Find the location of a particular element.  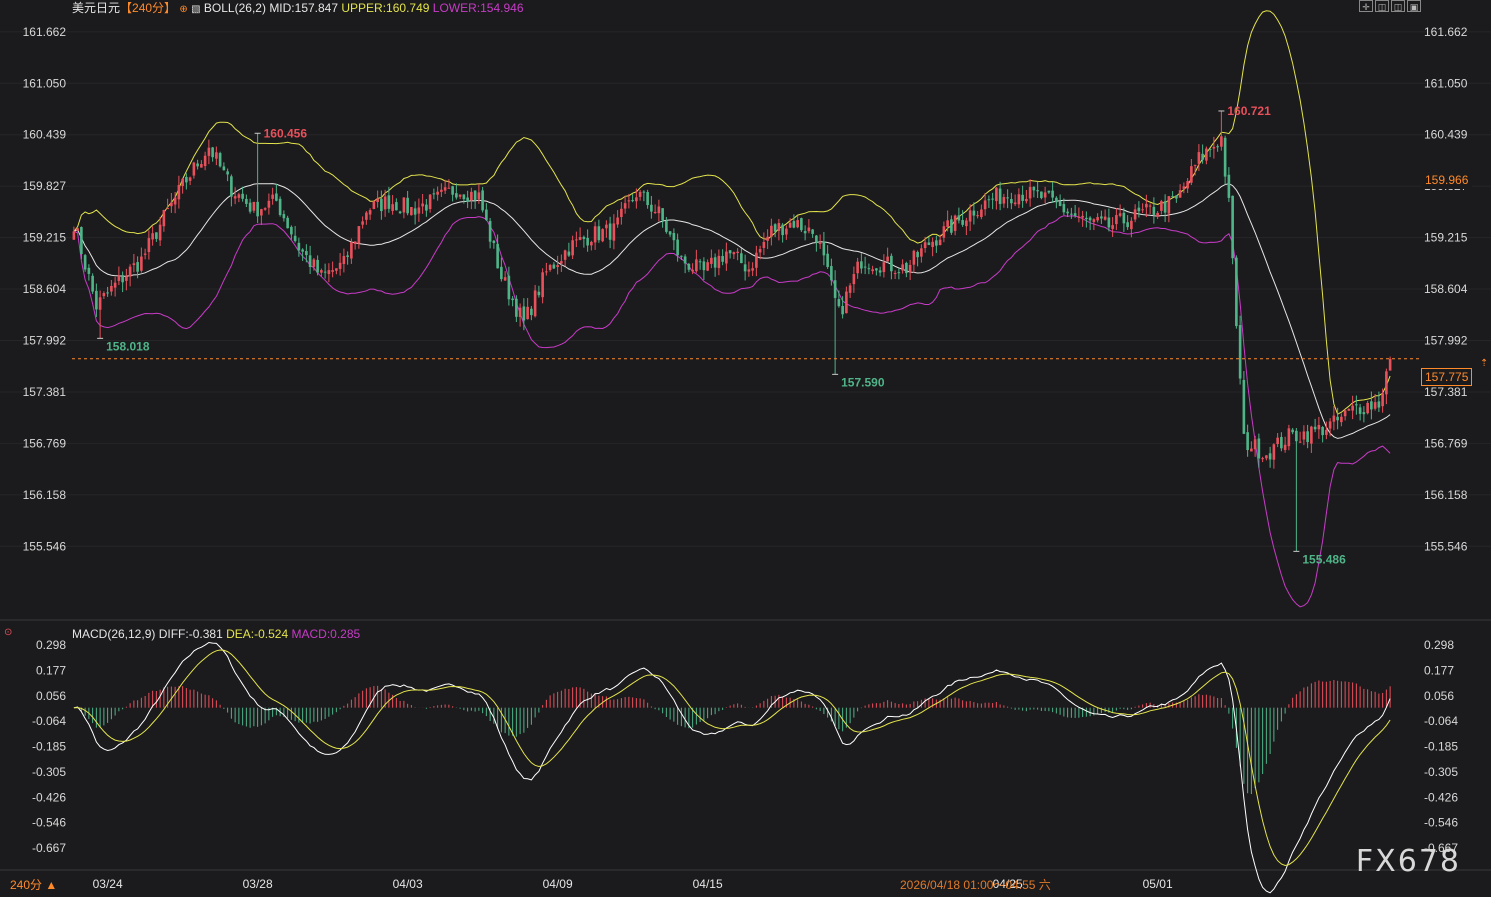

timeframe-label: 【240分】 is located at coordinates (148, 8).